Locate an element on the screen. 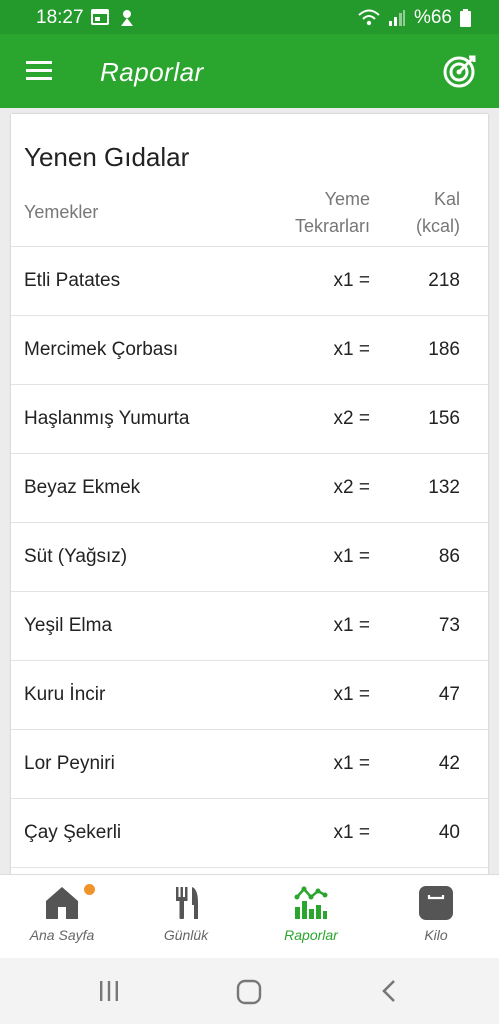 The height and width of the screenshot is (1024, 499). food-calories: 132 is located at coordinates (444, 487).